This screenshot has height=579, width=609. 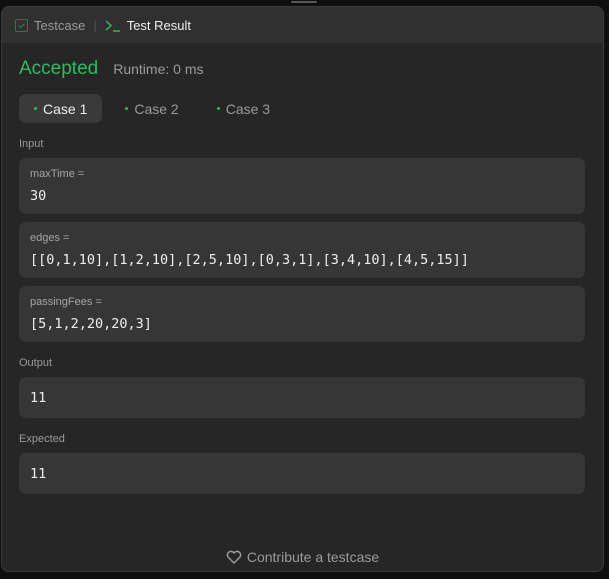 I want to click on case-label: Case 2, so click(x=156, y=108).